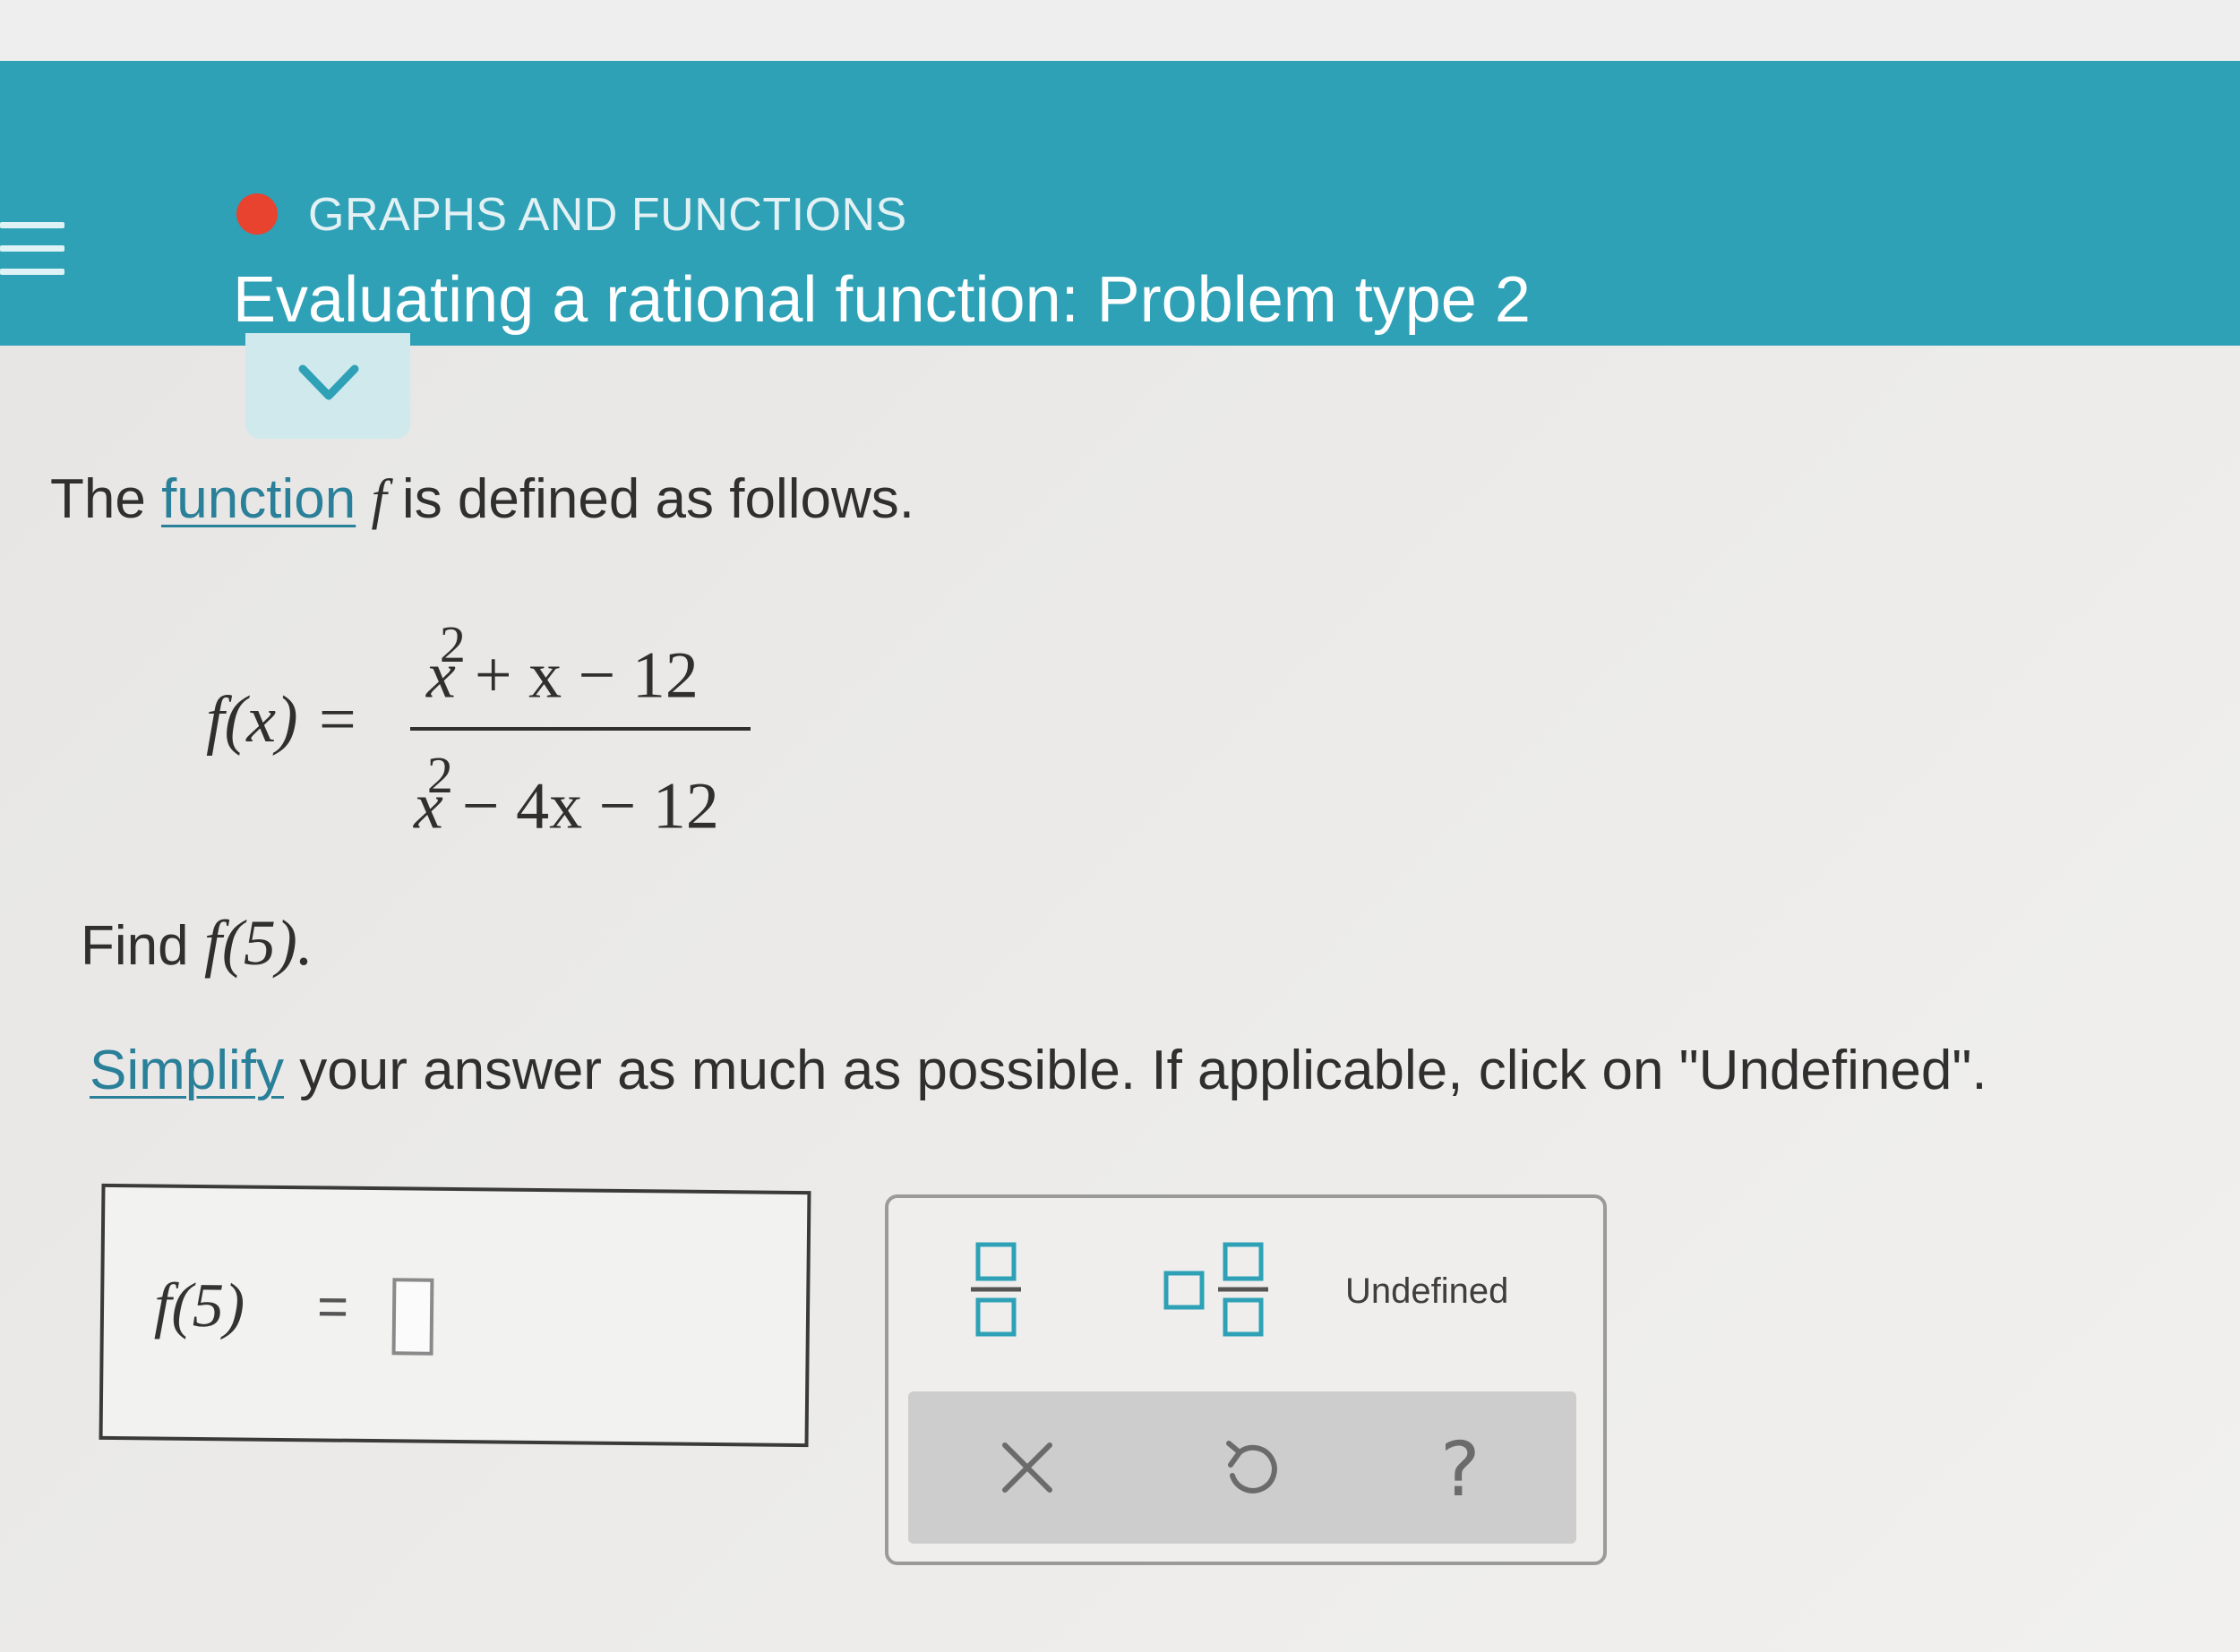 The height and width of the screenshot is (1652, 2240). I want to click on answer-box: f(5) =, so click(455, 1315).